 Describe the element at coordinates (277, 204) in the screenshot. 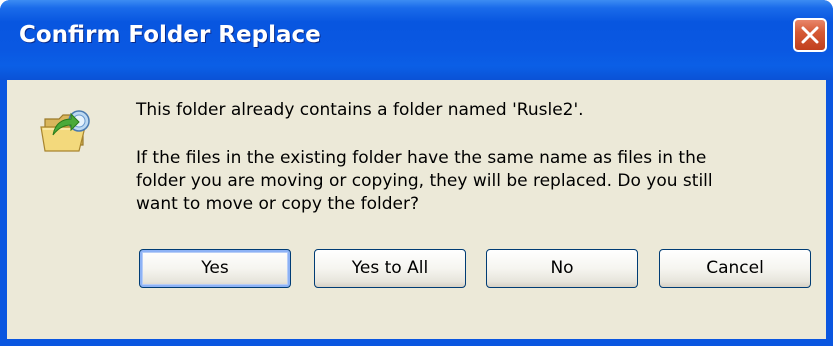

I see `message-line: want to move or copy the folder?` at that location.